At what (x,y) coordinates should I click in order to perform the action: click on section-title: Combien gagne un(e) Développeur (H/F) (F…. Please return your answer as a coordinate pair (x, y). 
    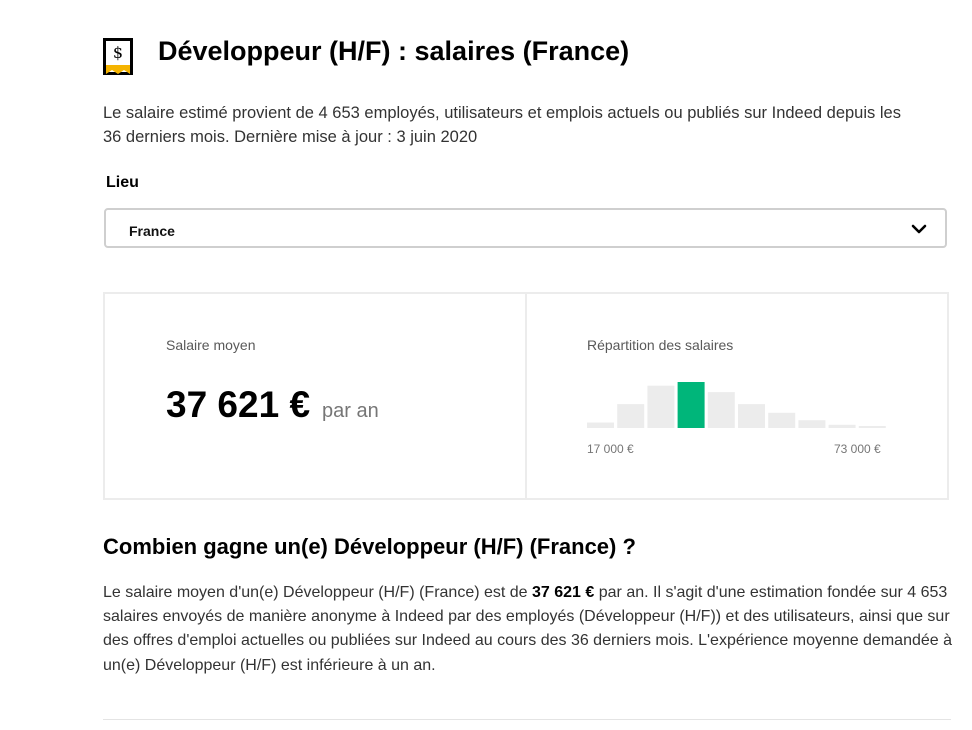
    Looking at the image, I should click on (369, 546).